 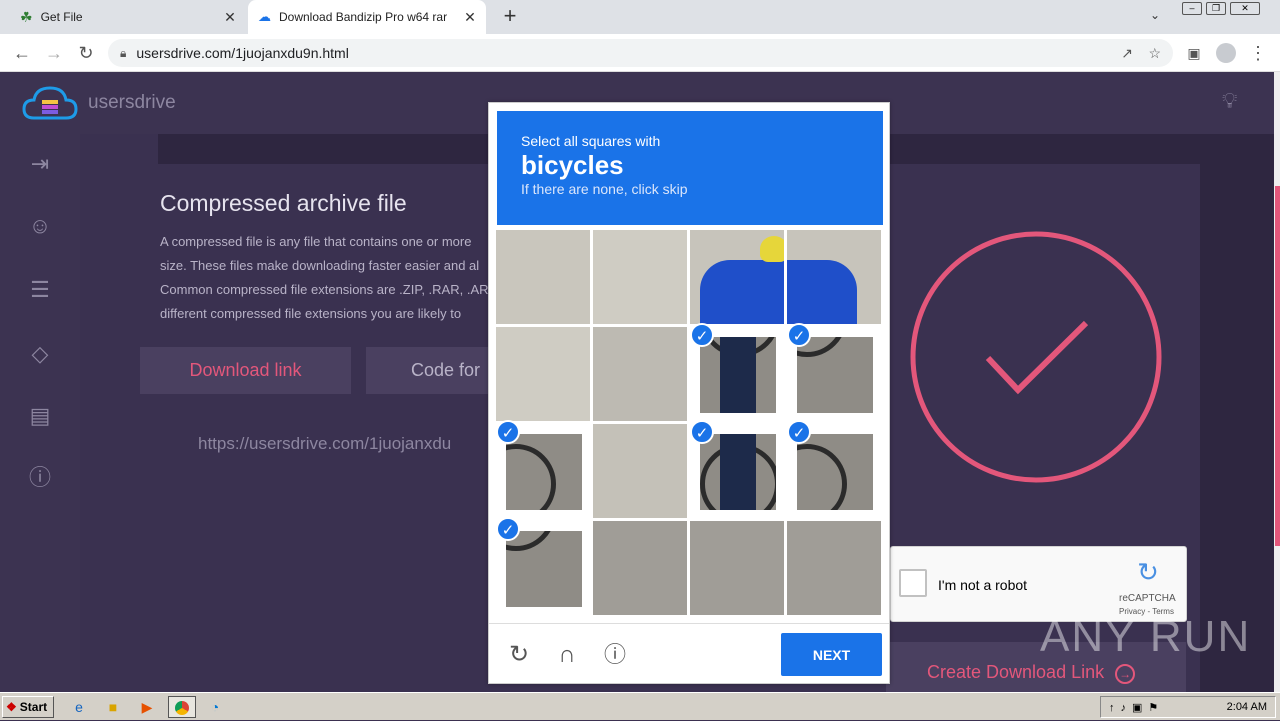 What do you see at coordinates (1258, 53) in the screenshot?
I see `menu-kebab-icon: ⋮` at bounding box center [1258, 53].